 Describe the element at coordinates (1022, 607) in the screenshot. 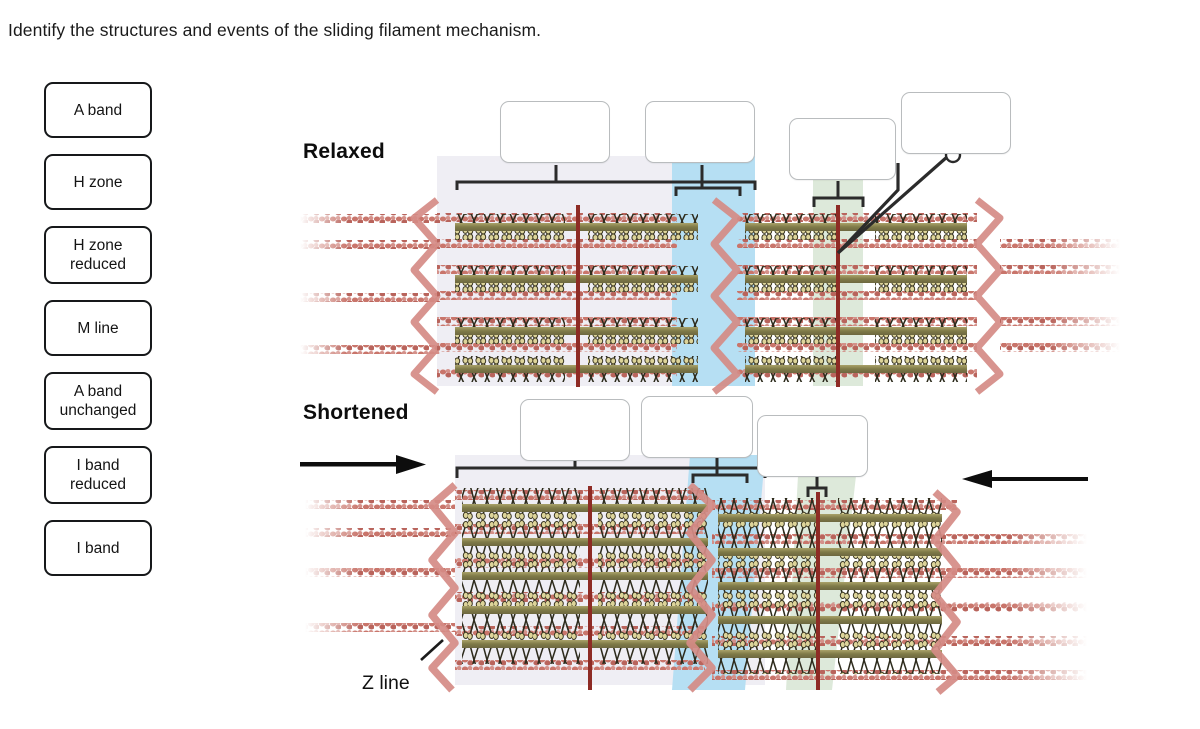

I see `shortened-right-actin-group` at that location.